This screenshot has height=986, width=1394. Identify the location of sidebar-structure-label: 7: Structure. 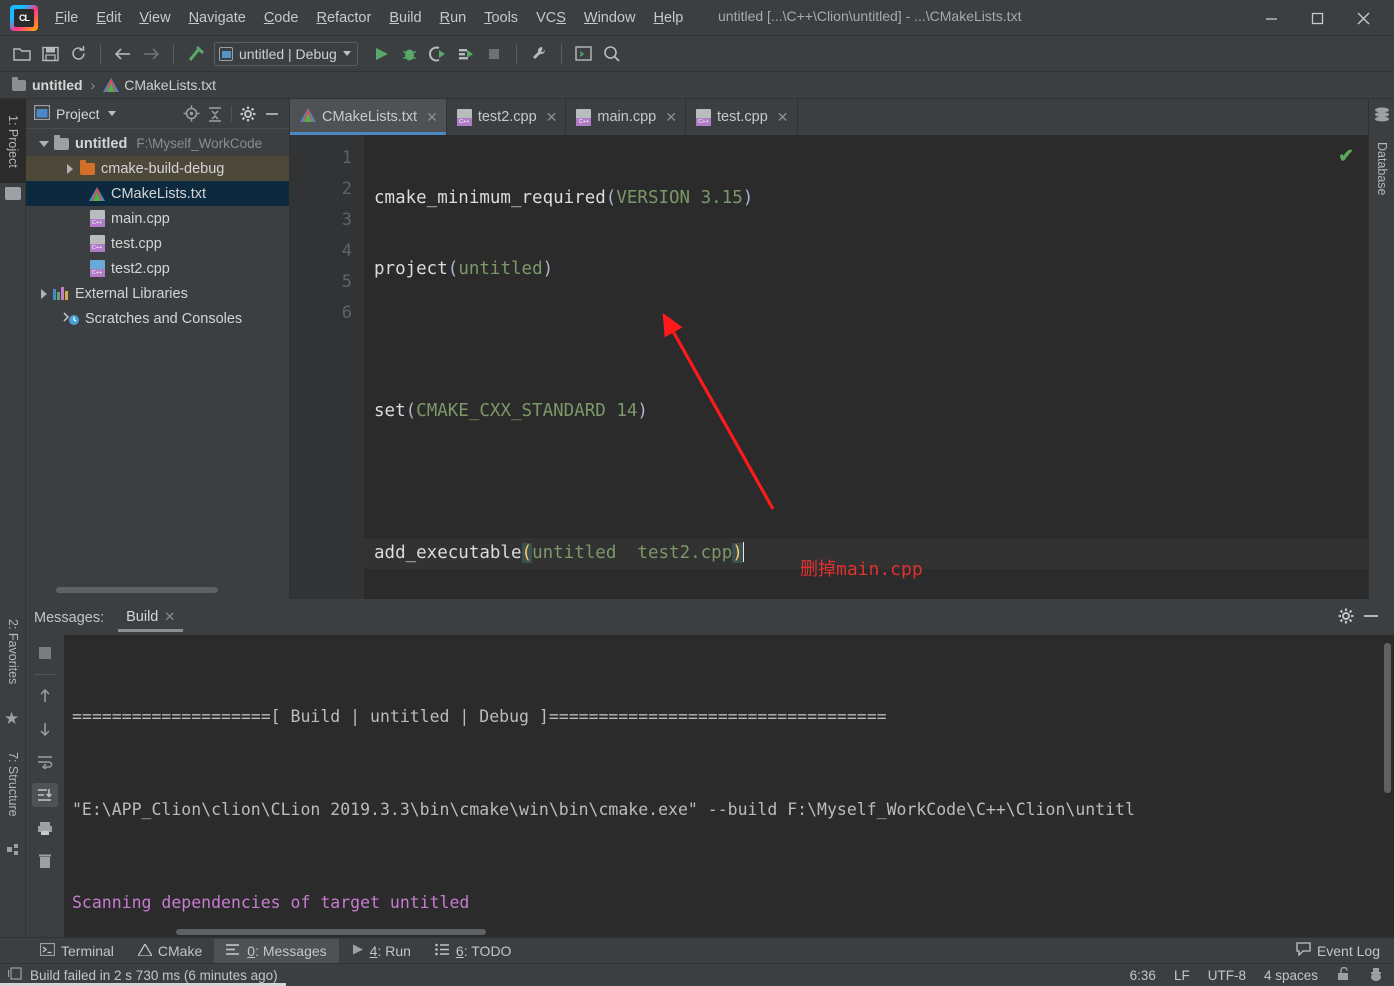
(13, 784).